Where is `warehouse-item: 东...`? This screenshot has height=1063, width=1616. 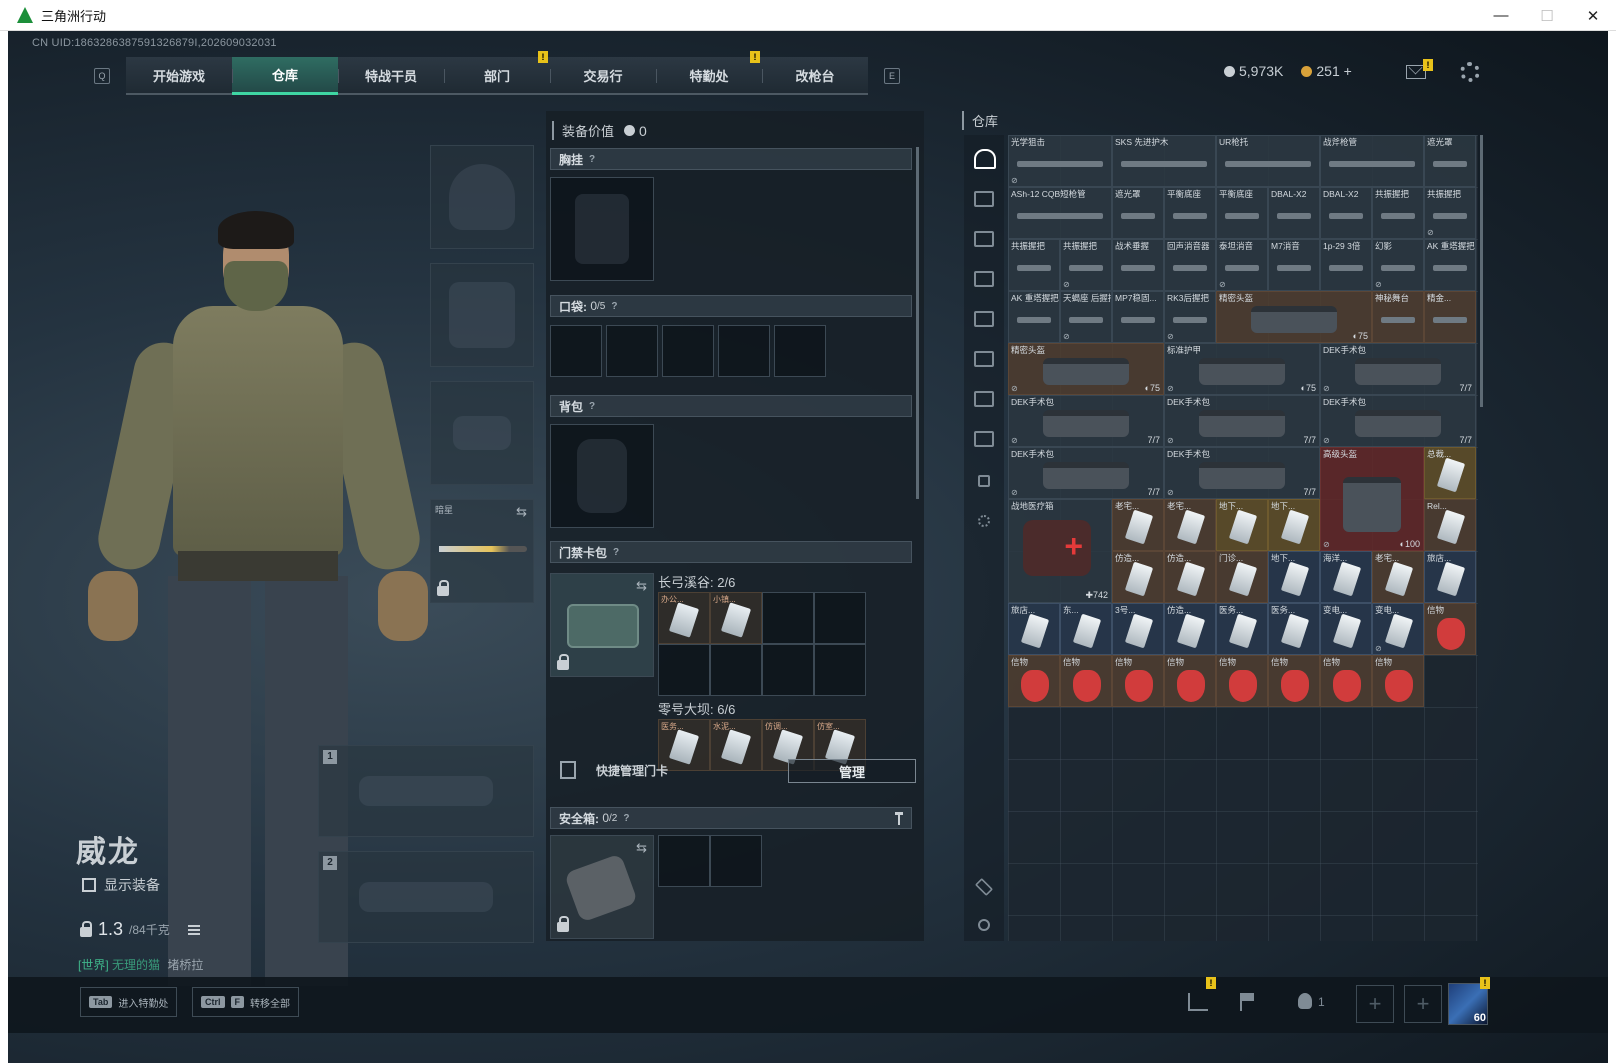
warehouse-item: 东... is located at coordinates (1086, 629).